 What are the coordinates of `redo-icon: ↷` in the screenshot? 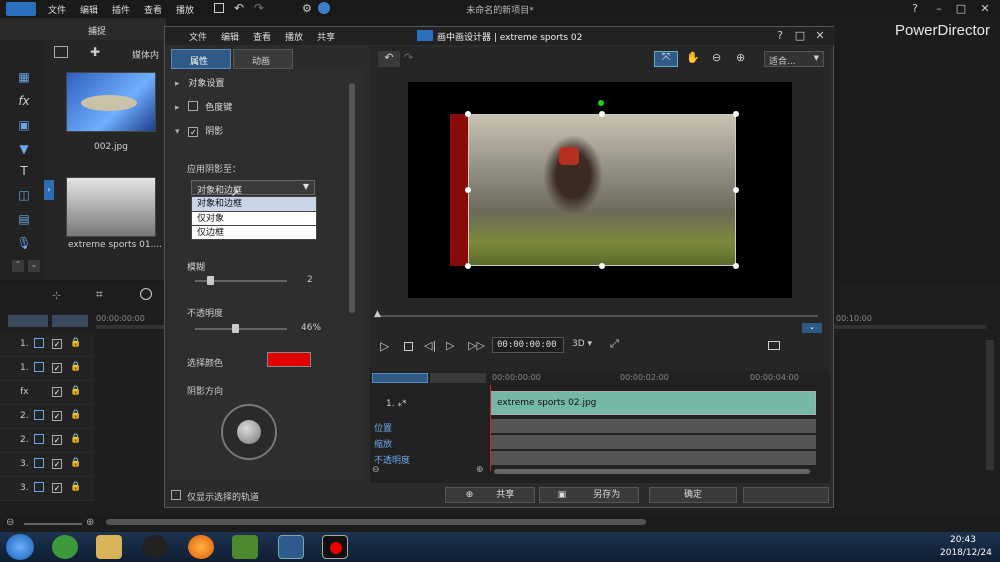 It's located at (259, 8).